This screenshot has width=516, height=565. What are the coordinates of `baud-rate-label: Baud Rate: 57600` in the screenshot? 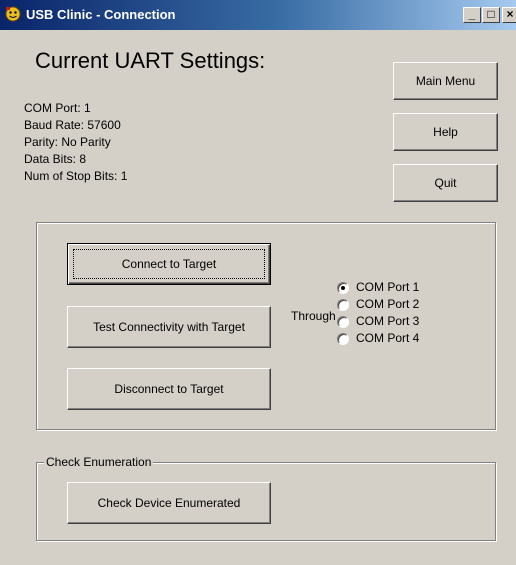 It's located at (72, 125).